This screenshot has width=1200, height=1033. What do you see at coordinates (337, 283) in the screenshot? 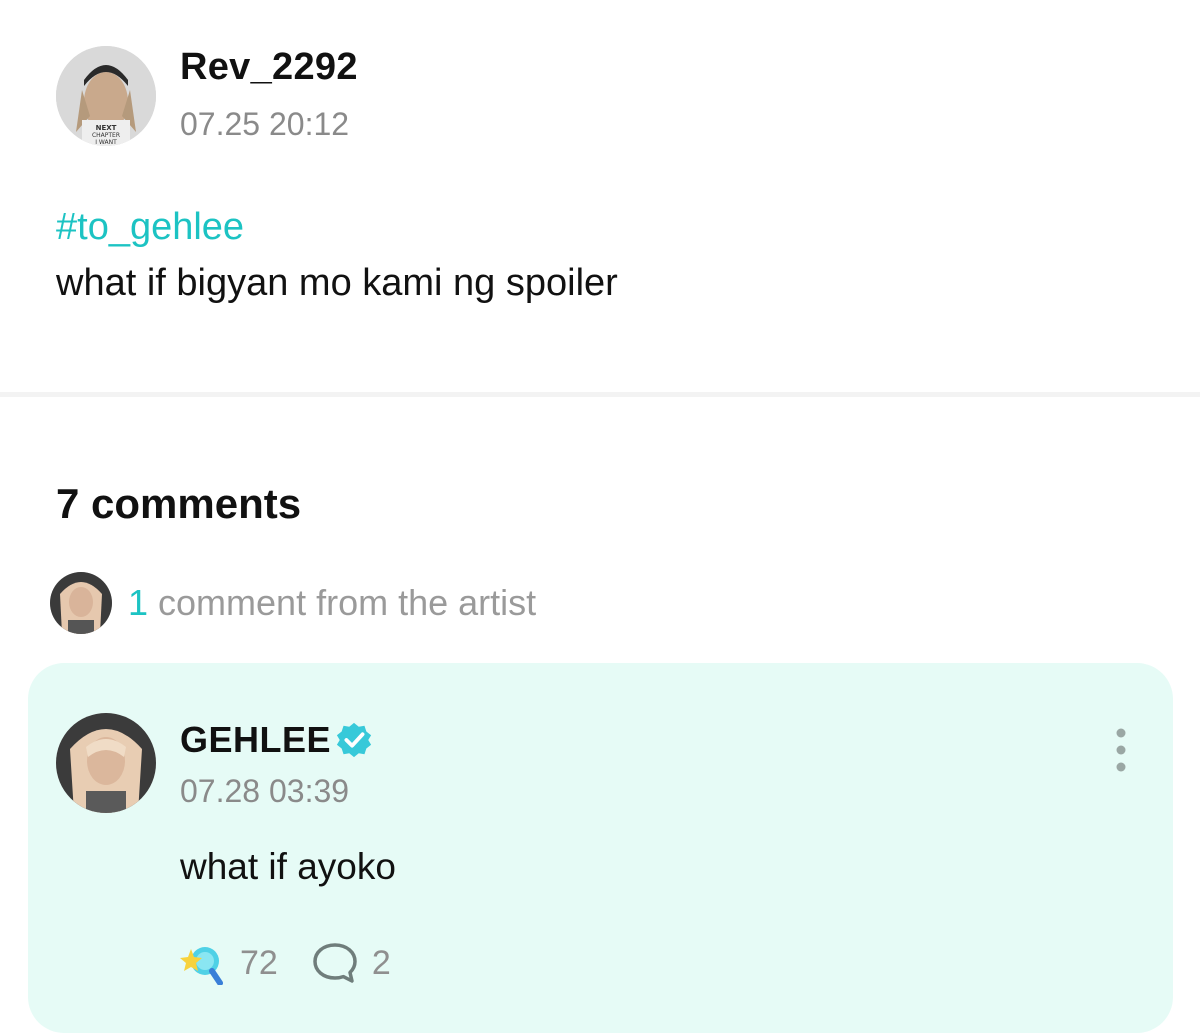
I see `post-body-text: what if bigyan mo kami ng spoiler` at bounding box center [337, 283].